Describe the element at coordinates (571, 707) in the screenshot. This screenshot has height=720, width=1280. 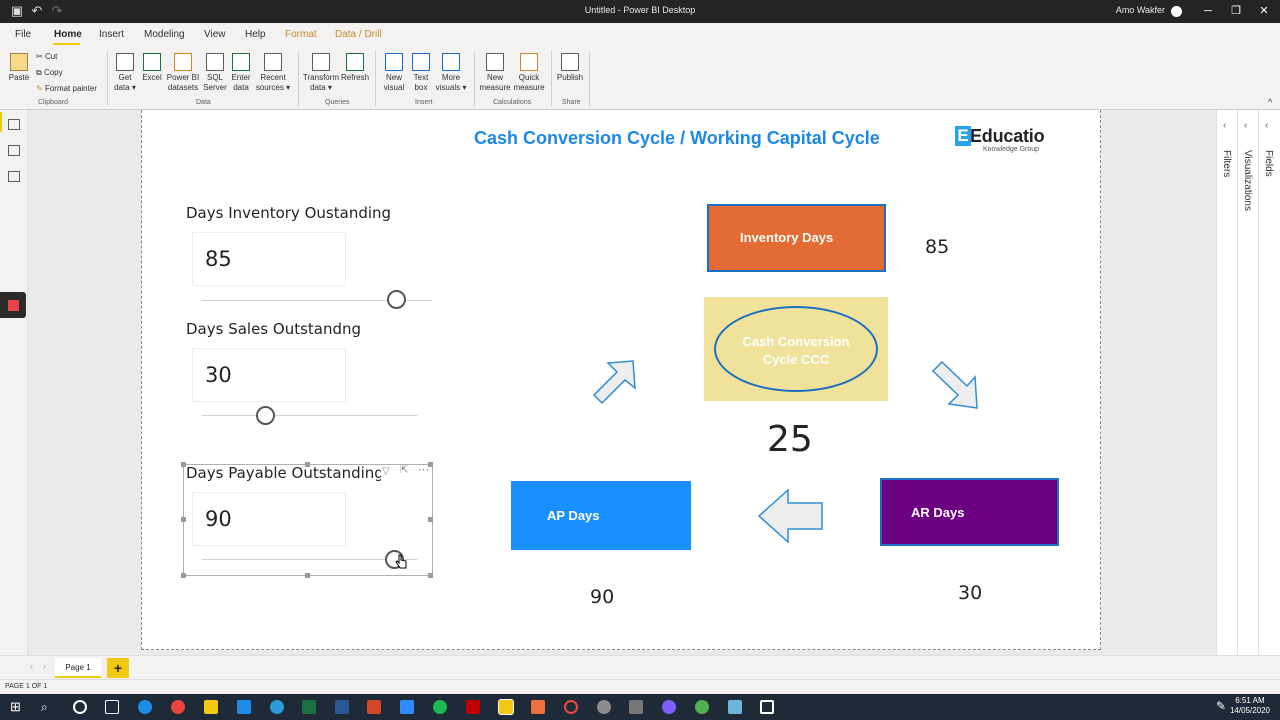
I see `app3-icon` at that location.